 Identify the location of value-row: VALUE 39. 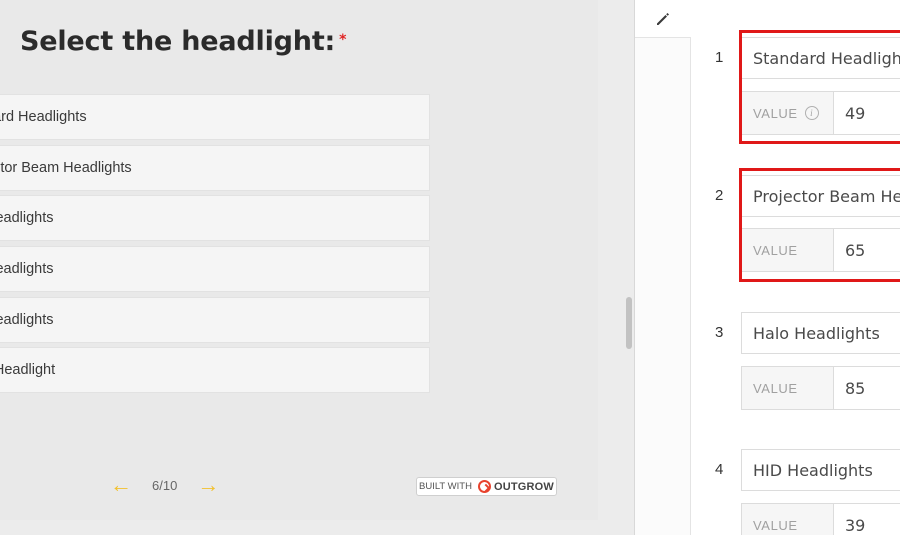
(820, 519).